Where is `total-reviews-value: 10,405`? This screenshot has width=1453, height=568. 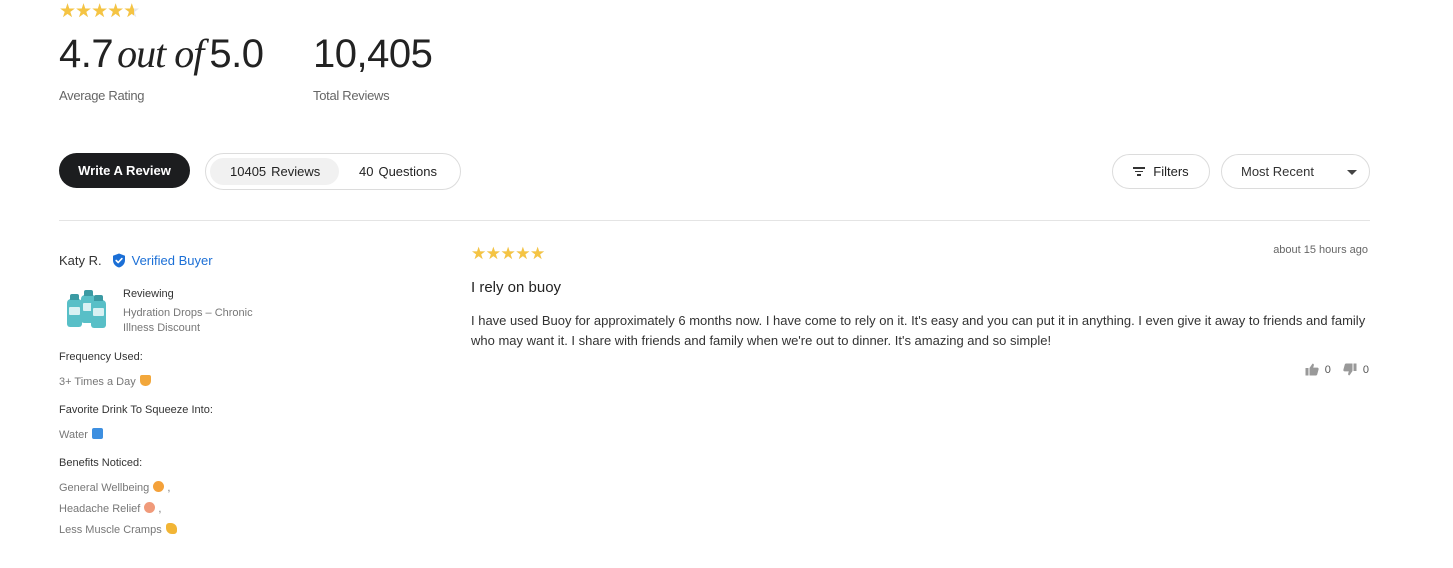
total-reviews-value: 10,405 is located at coordinates (373, 54).